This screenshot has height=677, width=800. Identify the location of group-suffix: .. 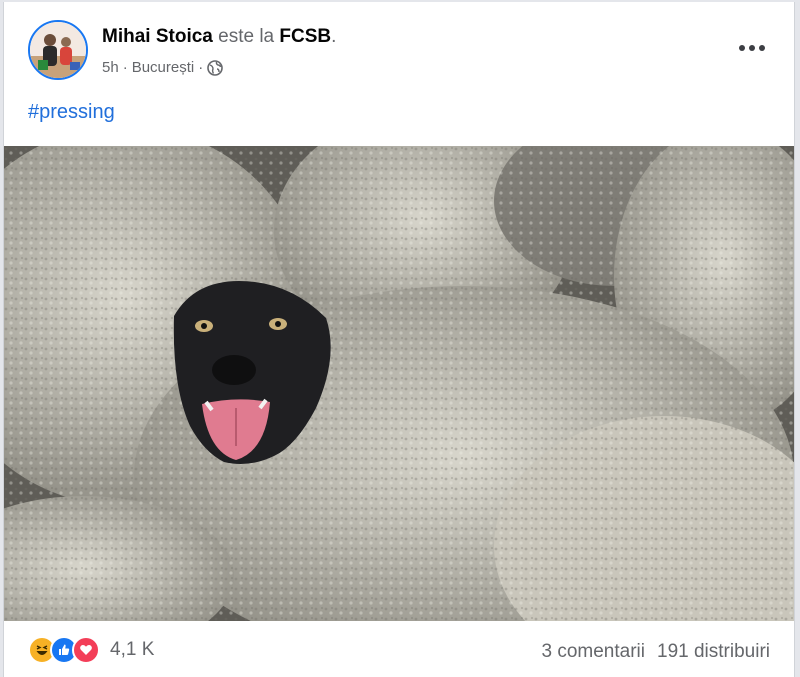
(334, 36).